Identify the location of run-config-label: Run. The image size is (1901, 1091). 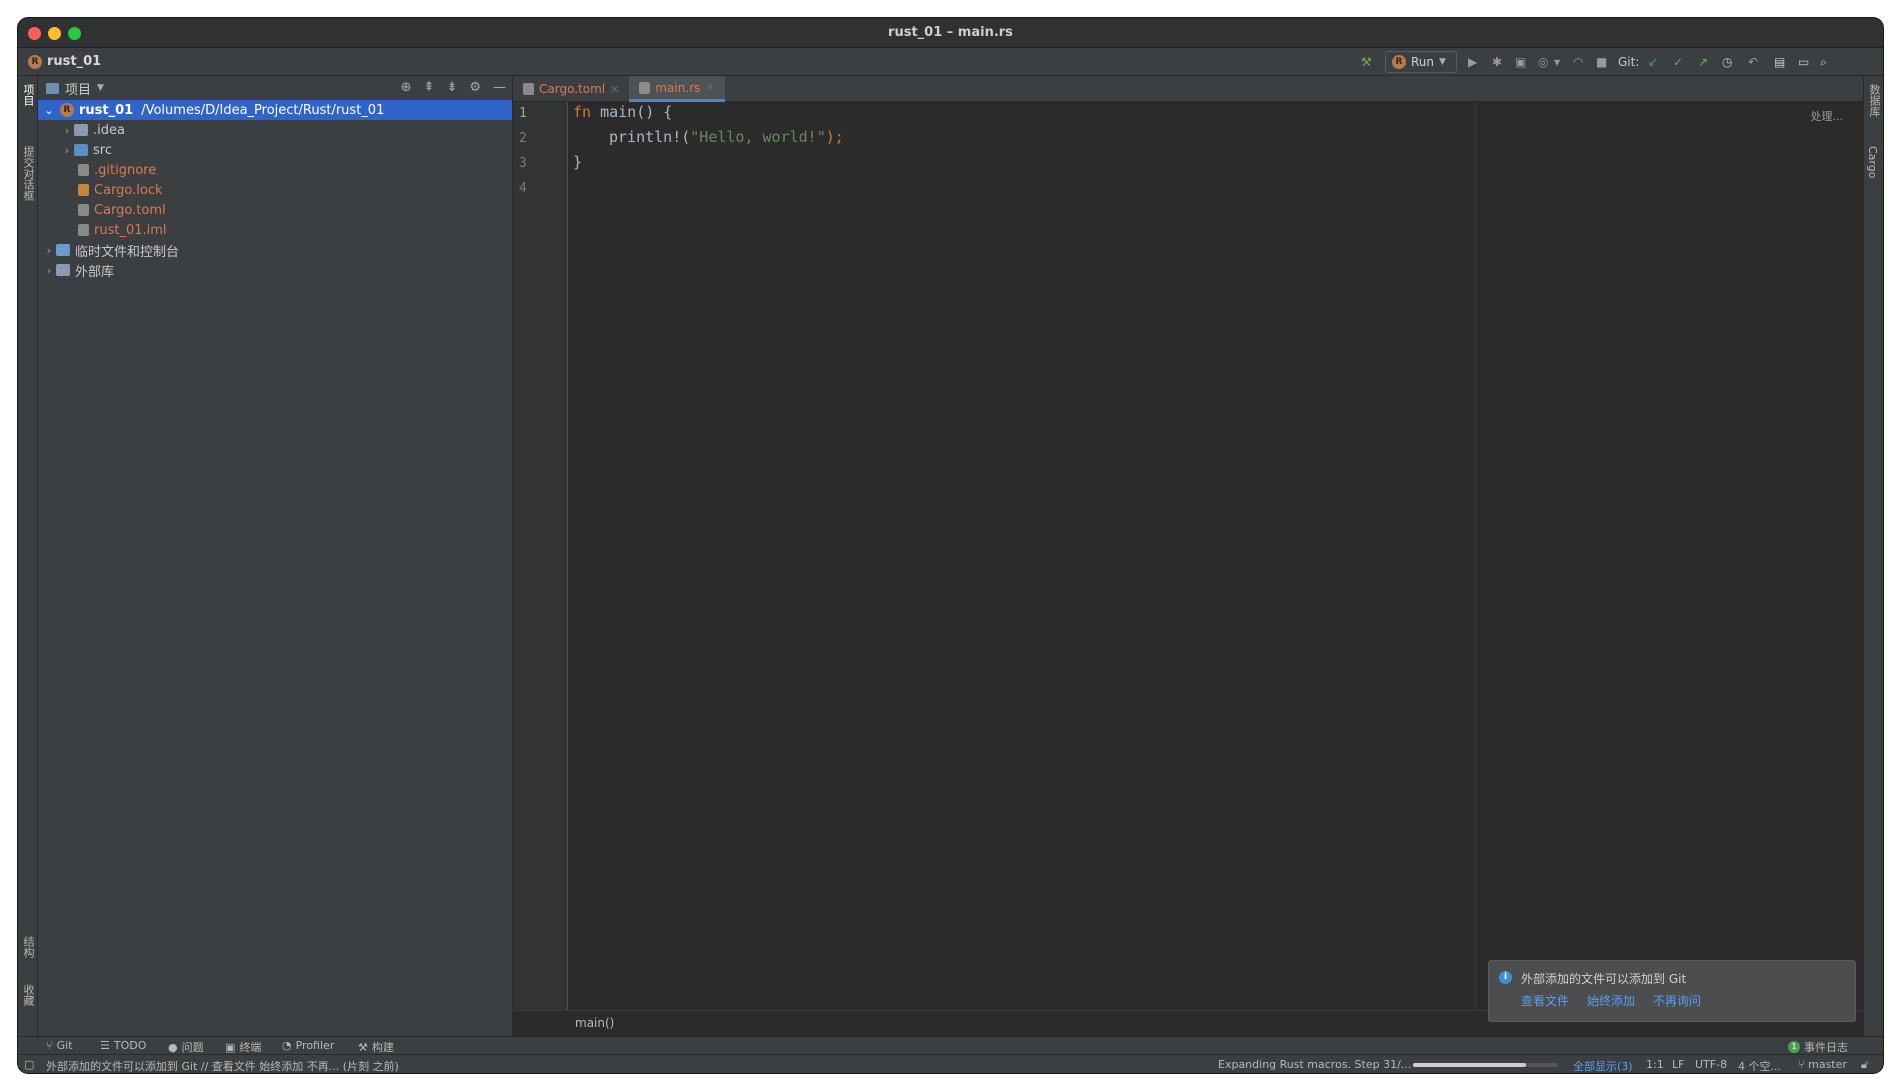
(1423, 62).